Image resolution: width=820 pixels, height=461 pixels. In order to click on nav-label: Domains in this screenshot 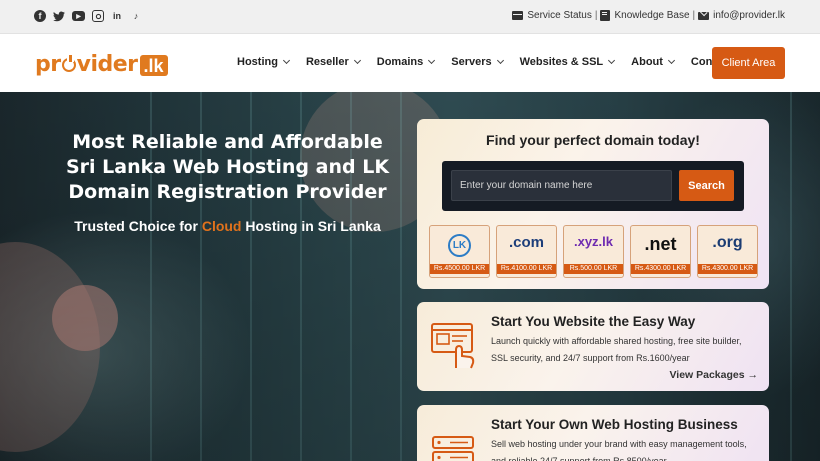, I will do `click(400, 62)`.